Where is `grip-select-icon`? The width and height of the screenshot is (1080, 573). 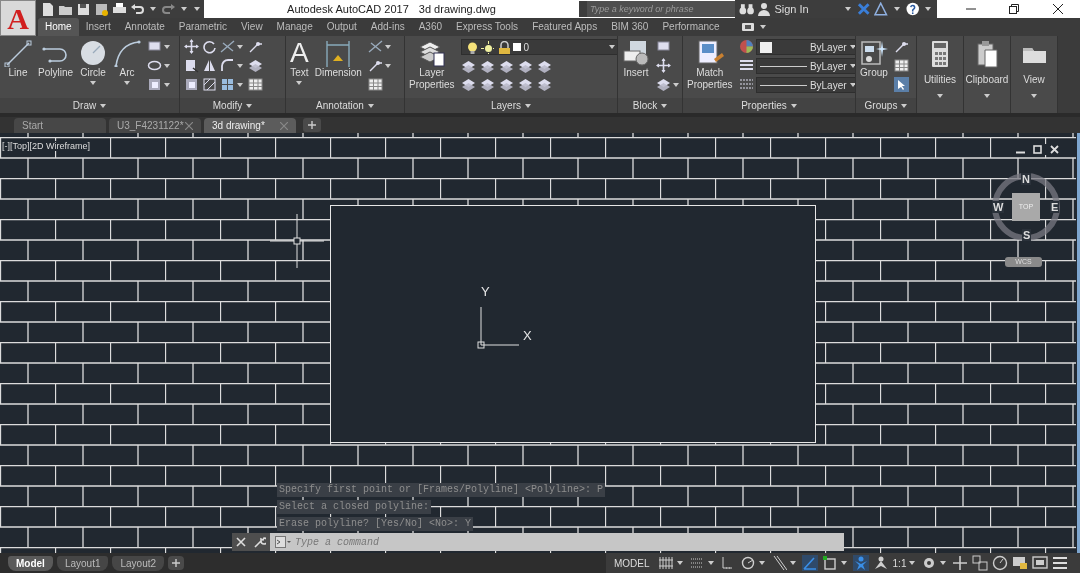 grip-select-icon is located at coordinates (901, 84).